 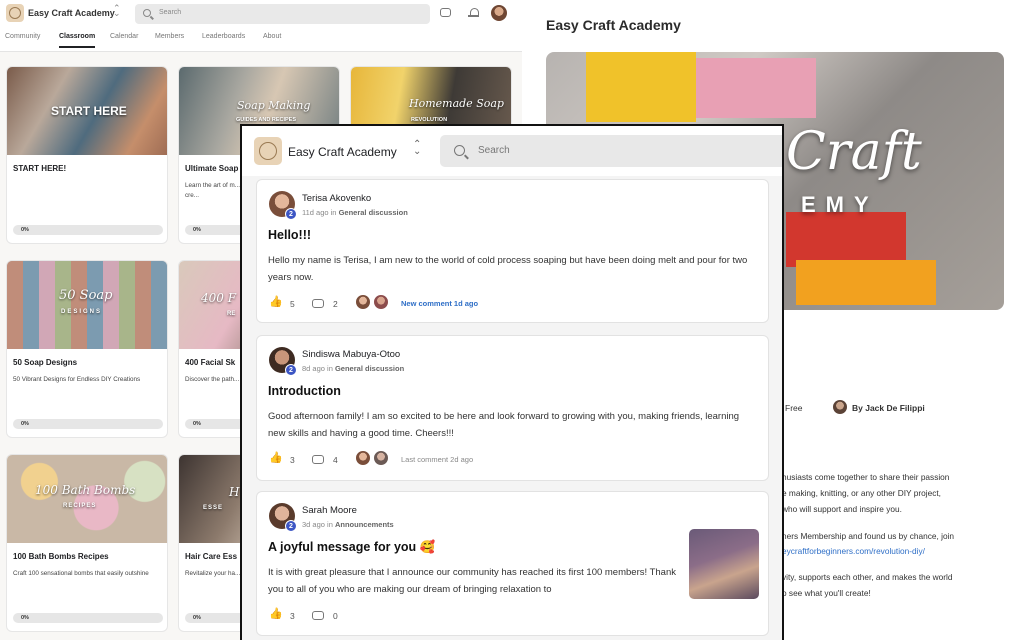 What do you see at coordinates (429, 120) in the screenshot?
I see `course-banner-subtext: REVOLUTION` at bounding box center [429, 120].